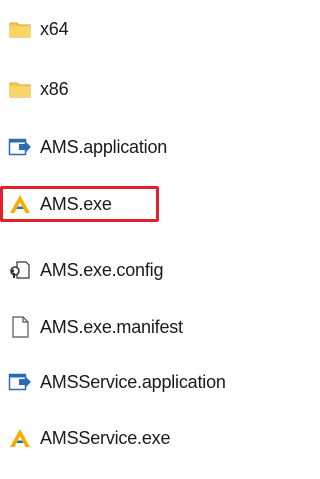  What do you see at coordinates (104, 147) in the screenshot?
I see `file-name: AMS.application` at bounding box center [104, 147].